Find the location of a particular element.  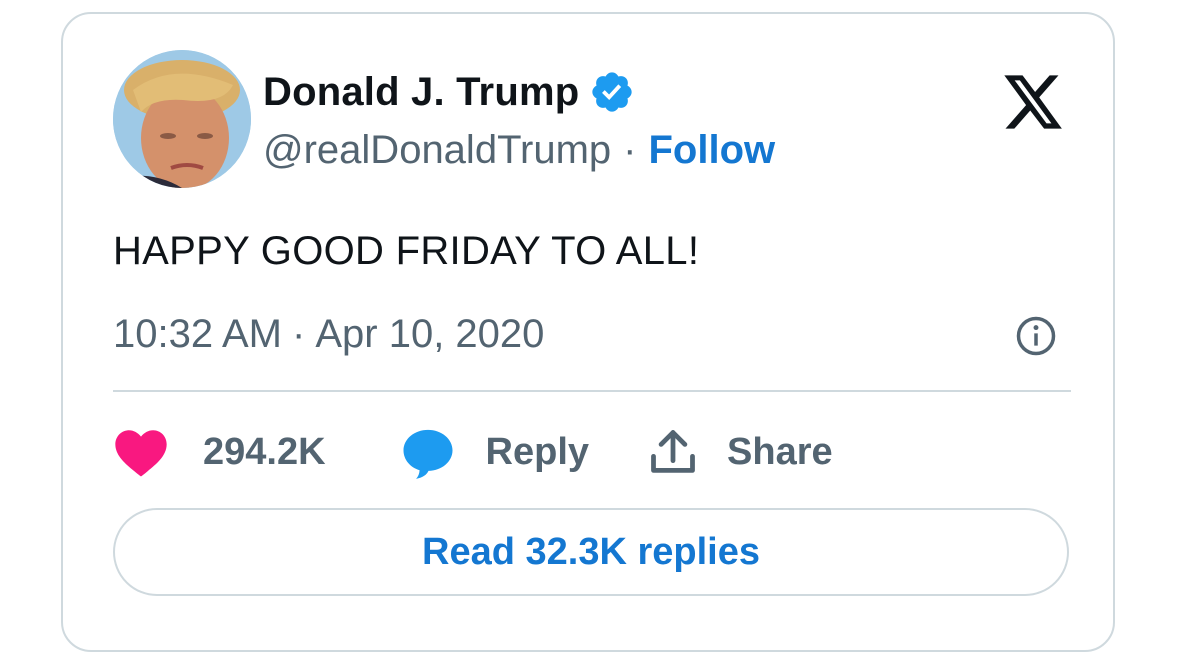

like-button: 294.2K is located at coordinates (219, 452).